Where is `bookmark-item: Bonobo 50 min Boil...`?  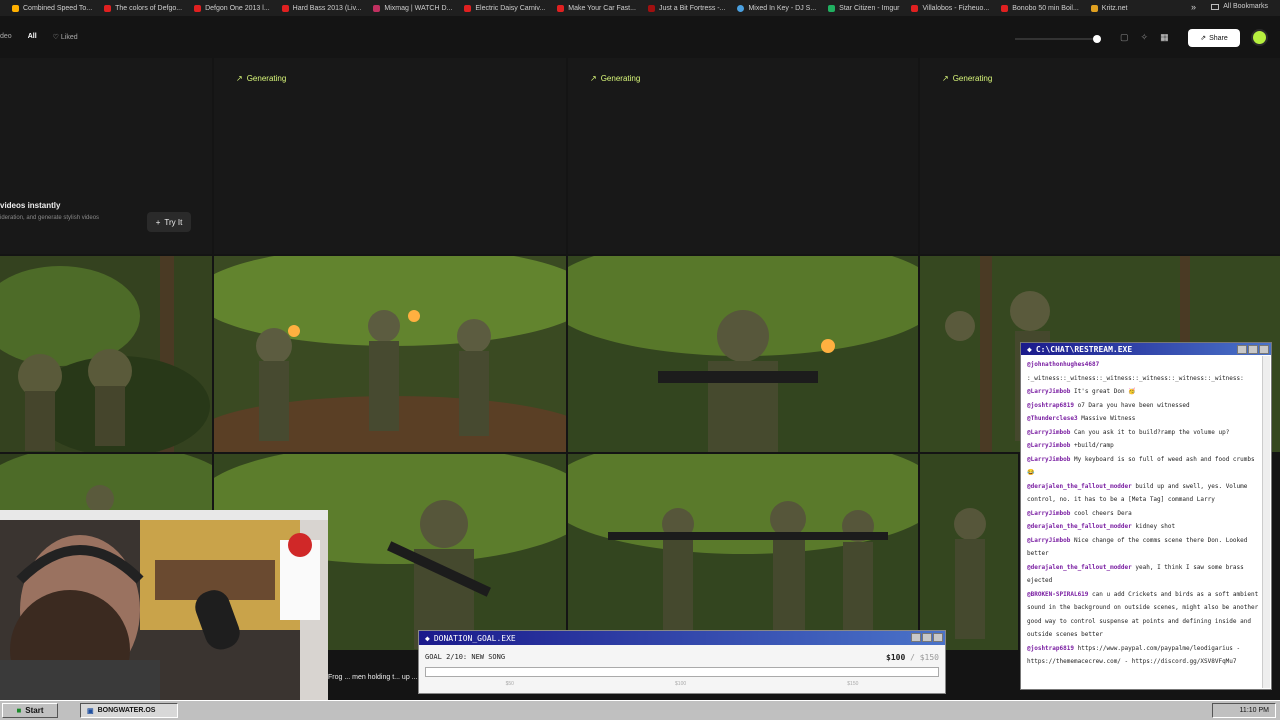
bookmark-item: Bonobo 50 min Boil... is located at coordinates (1040, 8).